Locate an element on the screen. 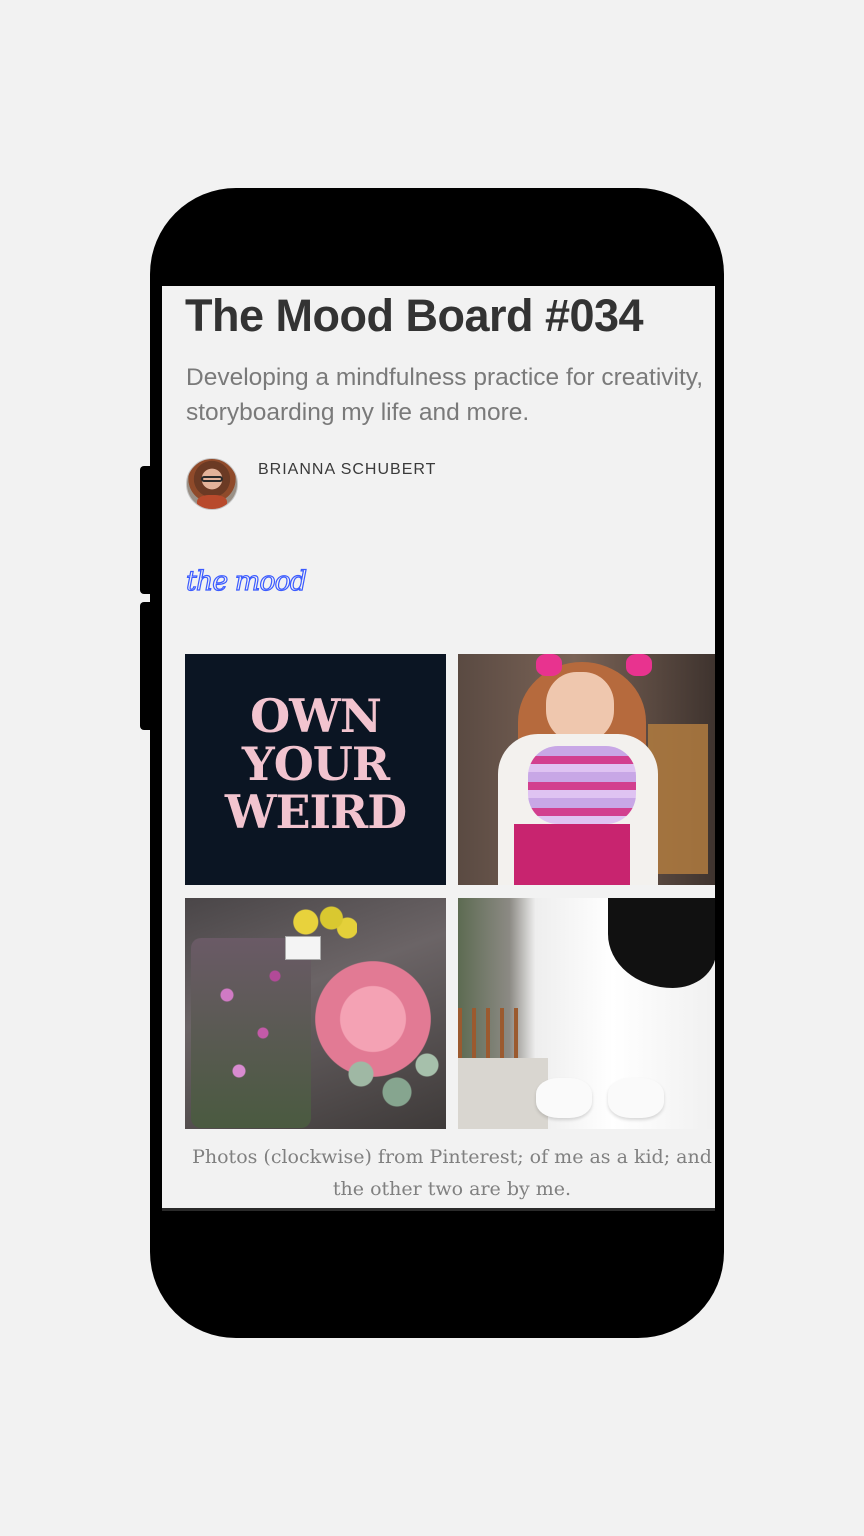 The image size is (864, 1536). kid-photo-image is located at coordinates (586, 769).